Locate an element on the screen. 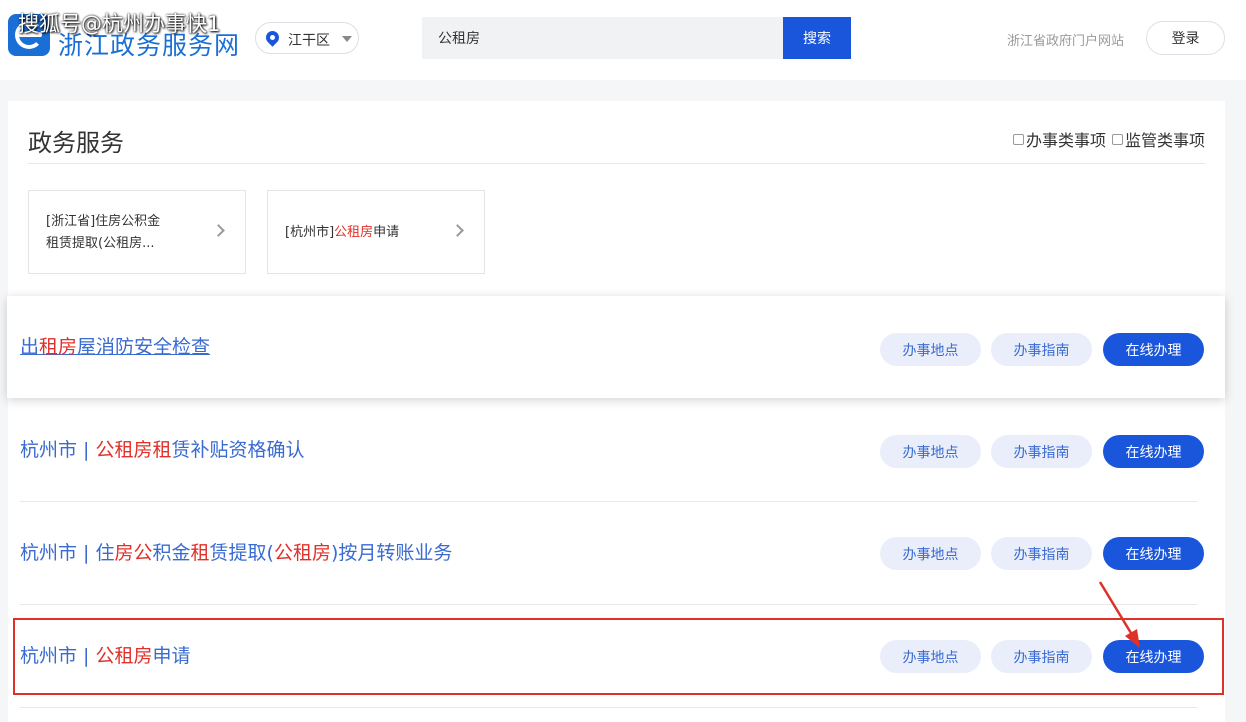 The width and height of the screenshot is (1246, 722). filter-group: 办事类事项 监管类事项 is located at coordinates (1108, 139).